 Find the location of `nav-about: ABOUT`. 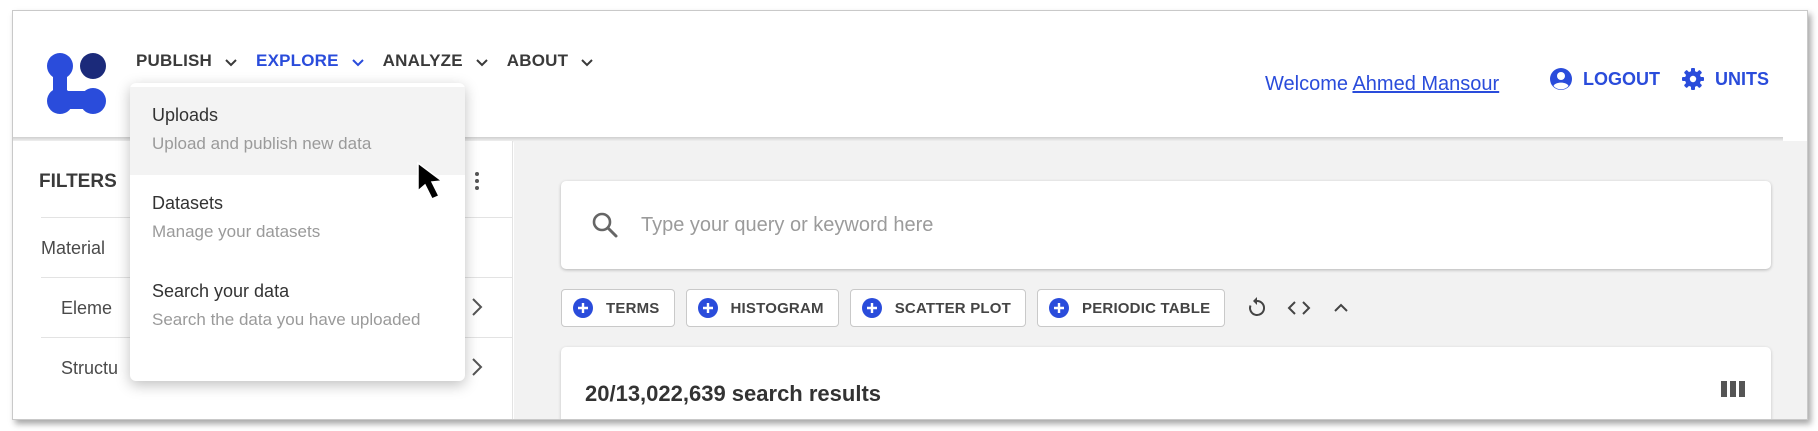

nav-about: ABOUT is located at coordinates (550, 61).